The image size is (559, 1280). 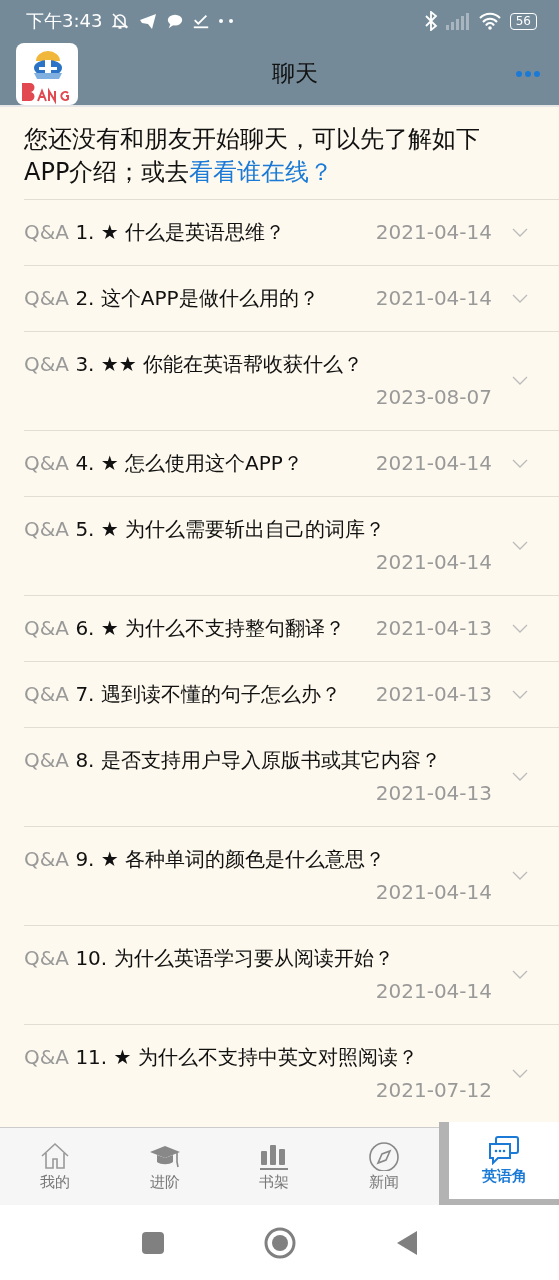 What do you see at coordinates (164, 1182) in the screenshot?
I see `tab-label: 进阶` at bounding box center [164, 1182].